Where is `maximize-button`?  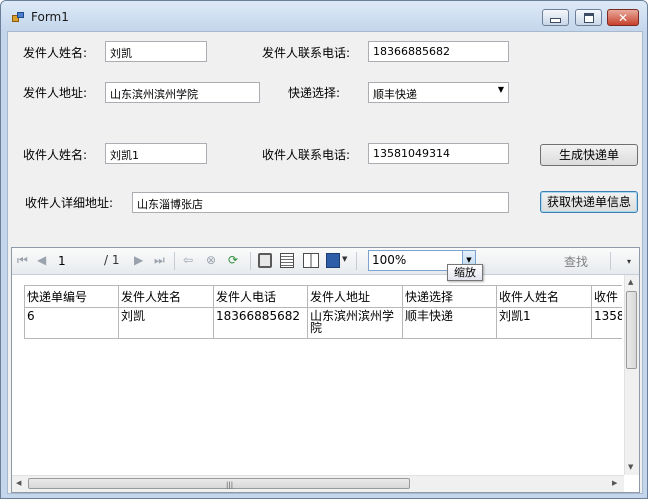
maximize-button is located at coordinates (588, 17).